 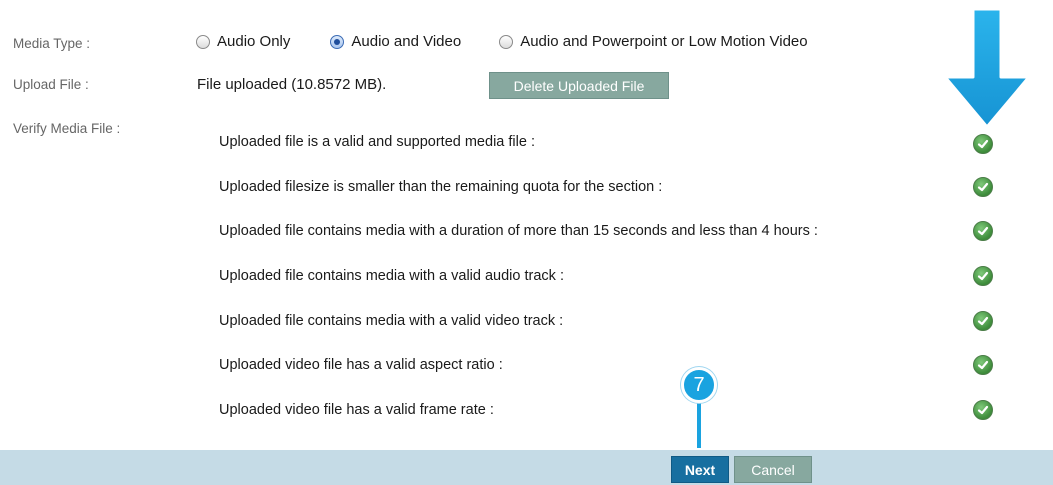 What do you see at coordinates (579, 85) in the screenshot?
I see `delete-uploaded-file-button: Delete Uploaded File` at bounding box center [579, 85].